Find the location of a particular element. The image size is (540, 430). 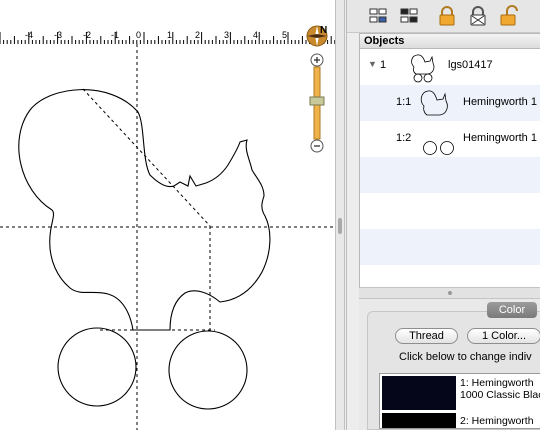

carriage-body-thumbnail-icon is located at coordinates (434, 103).